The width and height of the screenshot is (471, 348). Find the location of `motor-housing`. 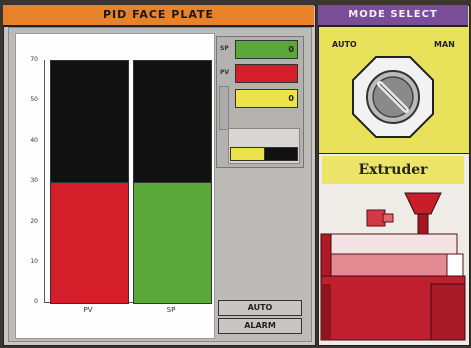

motor-housing is located at coordinates (326, 255).